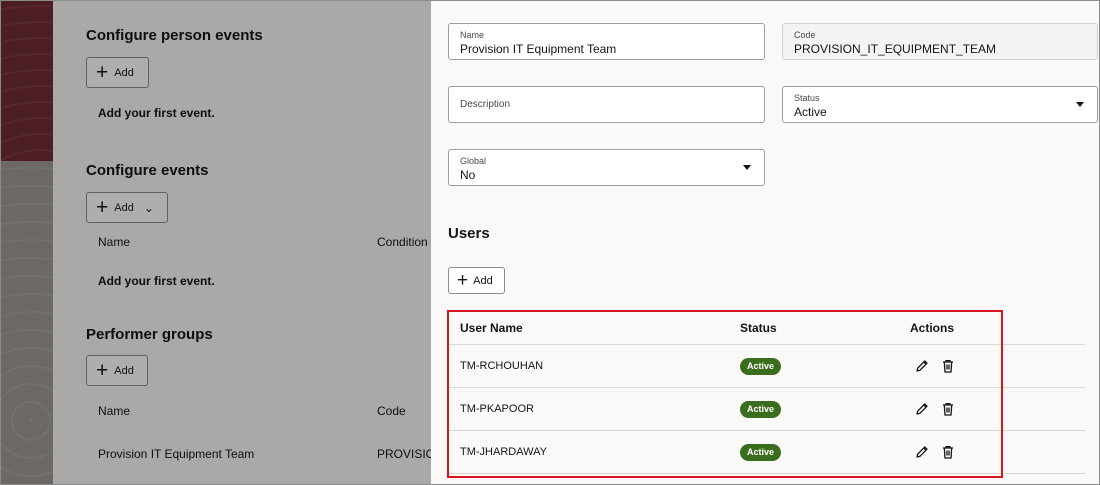 This screenshot has height=485, width=1100. What do you see at coordinates (810, 112) in the screenshot?
I see `status-value: Active` at bounding box center [810, 112].